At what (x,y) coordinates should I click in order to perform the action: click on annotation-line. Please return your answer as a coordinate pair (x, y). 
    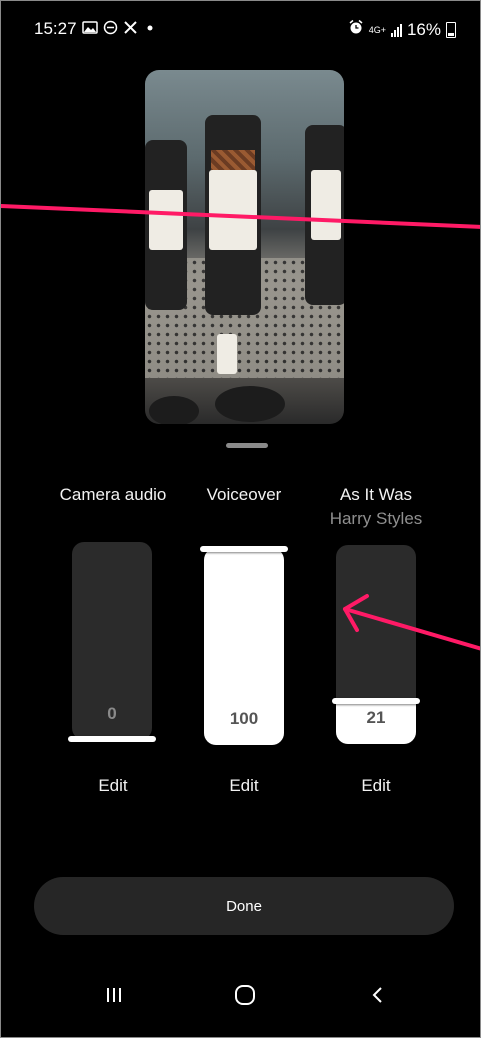
    Looking at the image, I should click on (240, 216).